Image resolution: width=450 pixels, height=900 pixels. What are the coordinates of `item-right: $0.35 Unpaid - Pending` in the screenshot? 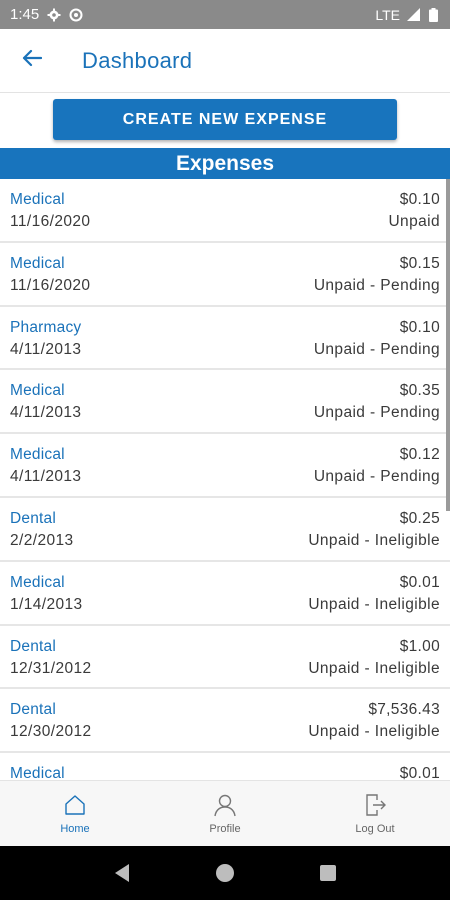 It's located at (377, 406).